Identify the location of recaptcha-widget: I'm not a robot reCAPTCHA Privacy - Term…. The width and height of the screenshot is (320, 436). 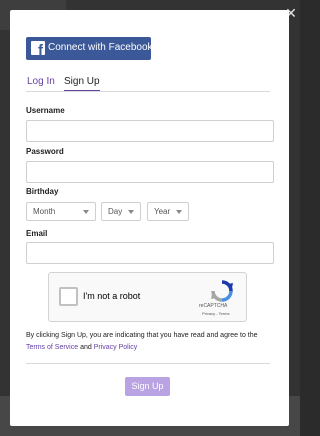
(147, 297).